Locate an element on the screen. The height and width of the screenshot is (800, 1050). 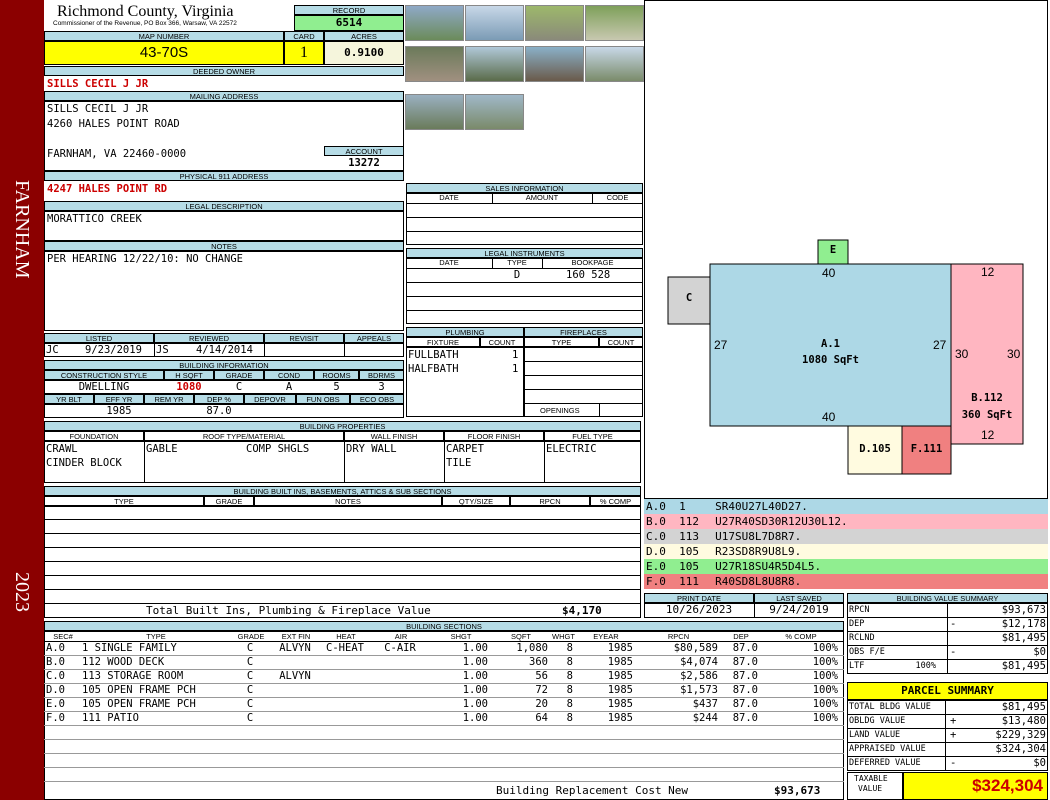
sketch-section-row-f: F.0 111 R40SD8L8U8R8. is located at coordinates (846, 581).